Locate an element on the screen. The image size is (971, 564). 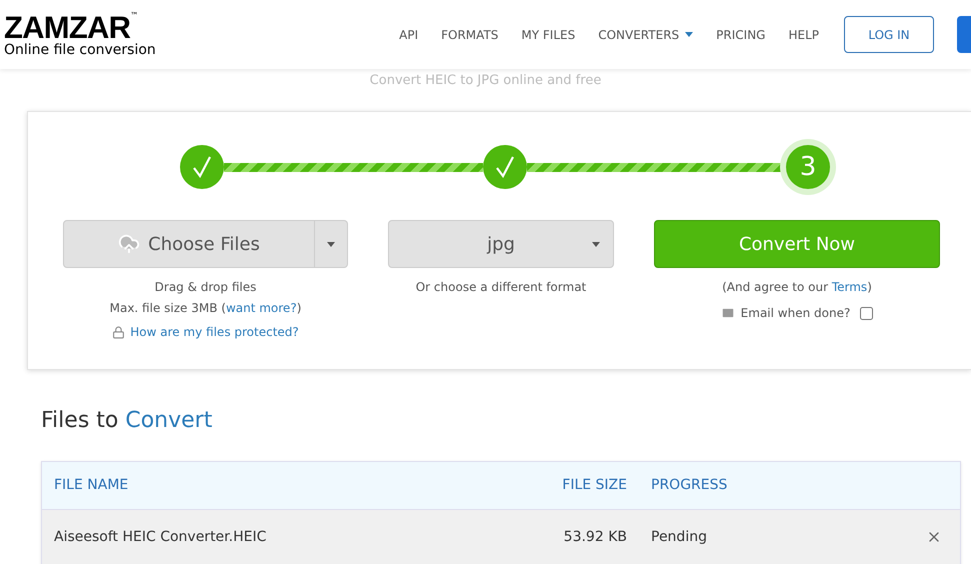
logo-tagline: Online file conversion is located at coordinates (80, 50).